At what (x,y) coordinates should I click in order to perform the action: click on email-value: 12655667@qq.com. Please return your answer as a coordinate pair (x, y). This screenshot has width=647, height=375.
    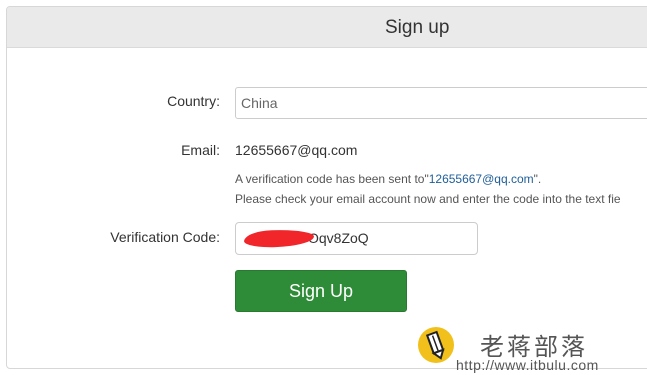
    Looking at the image, I should click on (296, 150).